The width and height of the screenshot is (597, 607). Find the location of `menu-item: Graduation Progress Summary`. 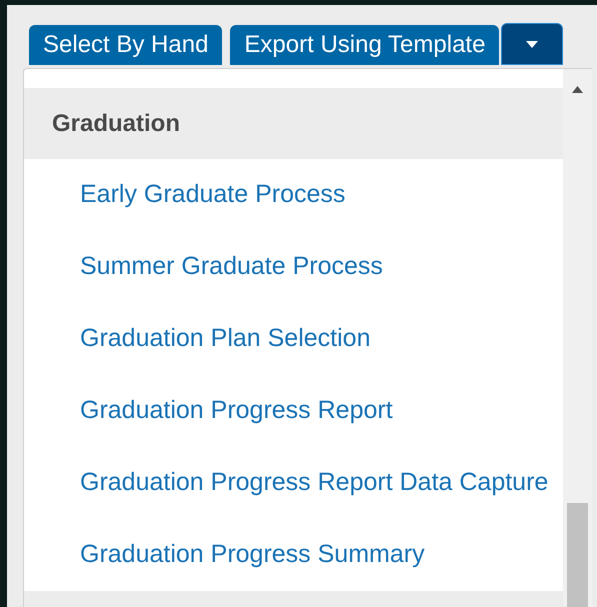

menu-item: Graduation Progress Summary is located at coordinates (293, 555).